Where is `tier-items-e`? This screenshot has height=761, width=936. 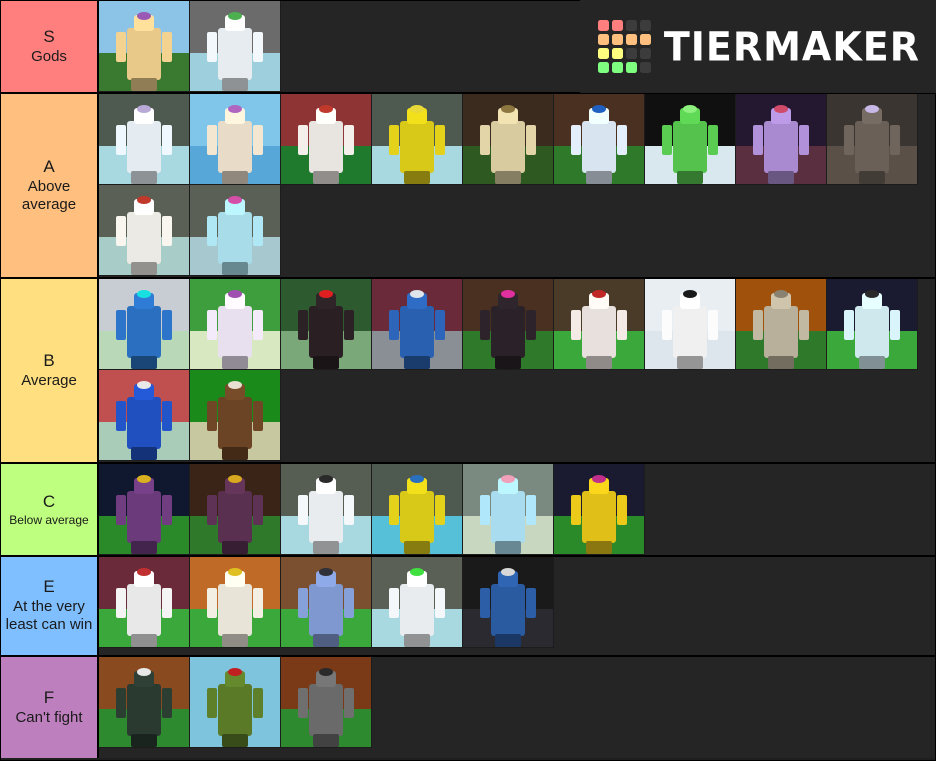
tier-items-e is located at coordinates (517, 606).